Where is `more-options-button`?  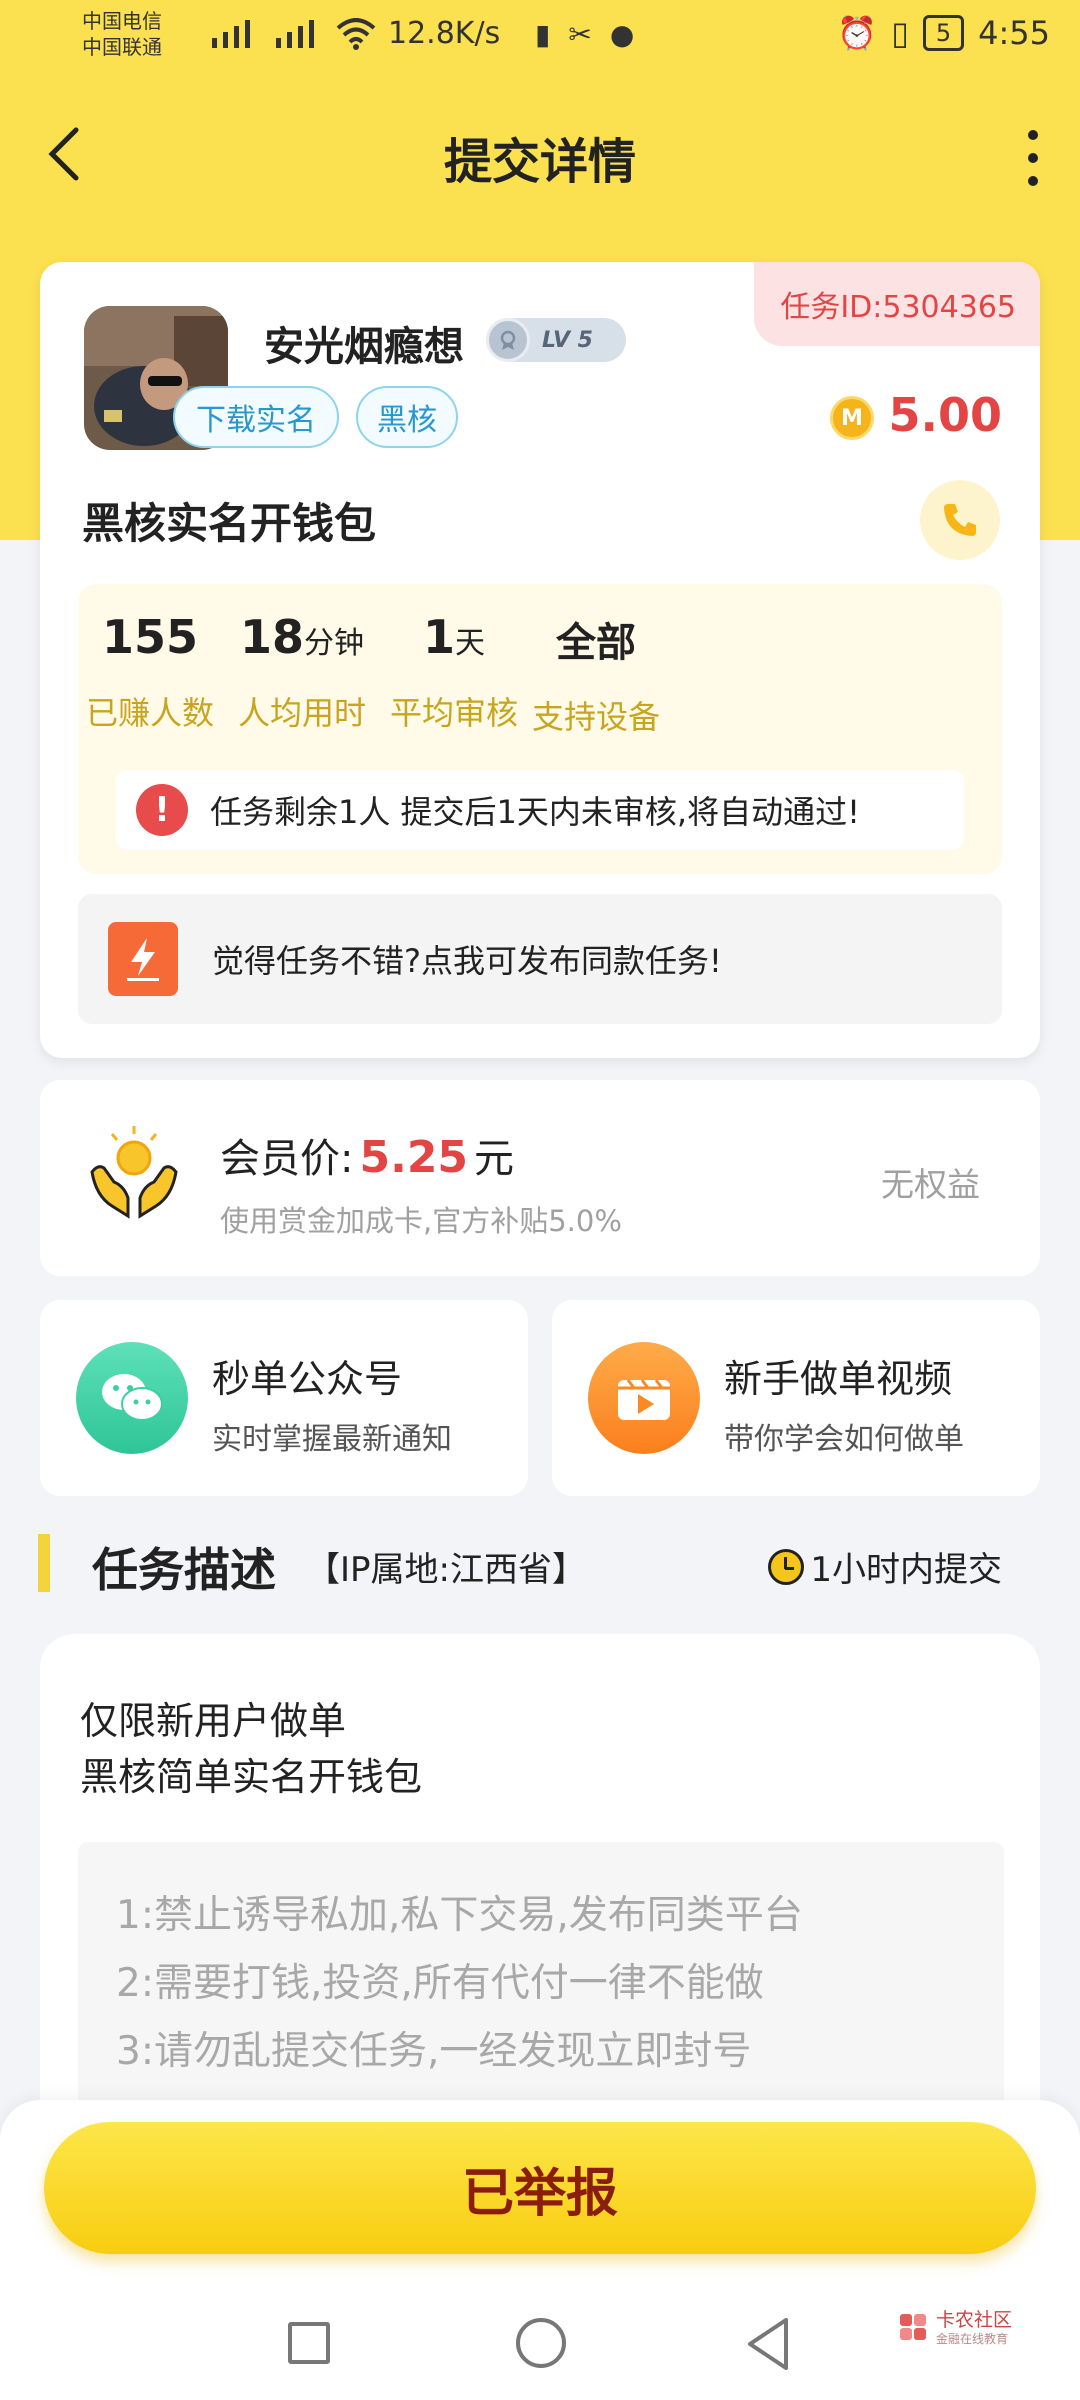
more-options-button is located at coordinates (1033, 158).